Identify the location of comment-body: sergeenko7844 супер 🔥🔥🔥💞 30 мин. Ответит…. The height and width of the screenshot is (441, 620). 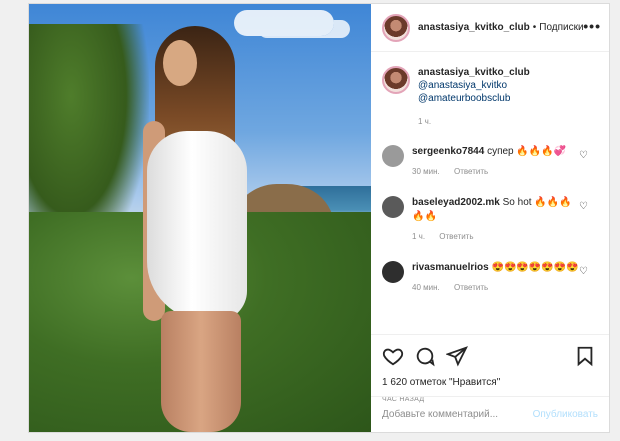
(497, 162).